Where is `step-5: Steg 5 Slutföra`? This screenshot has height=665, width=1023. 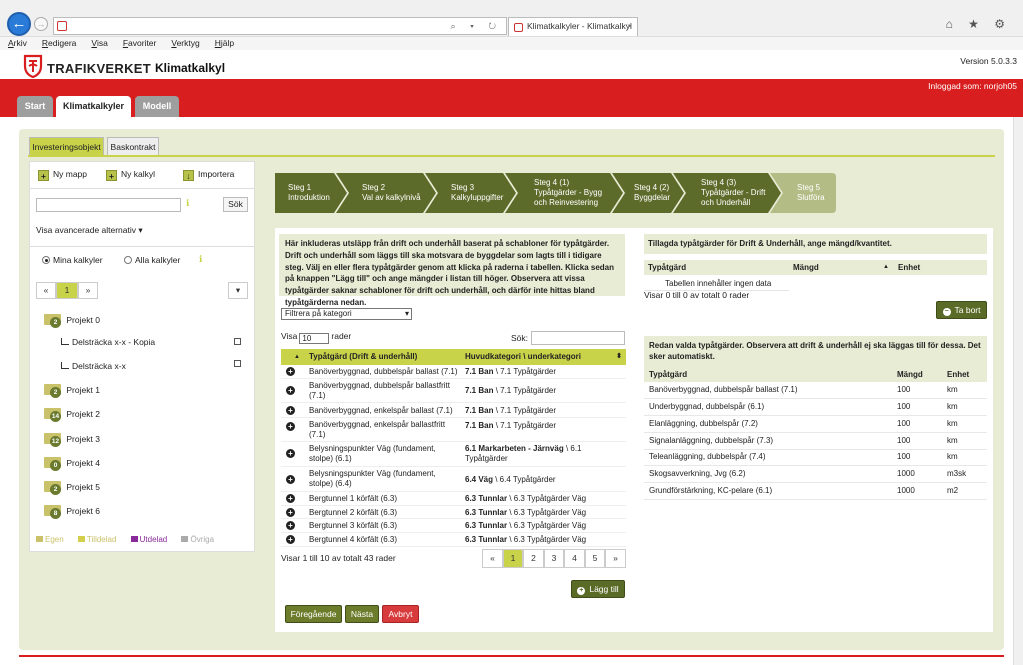 step-5: Steg 5 Slutföra is located at coordinates (811, 193).